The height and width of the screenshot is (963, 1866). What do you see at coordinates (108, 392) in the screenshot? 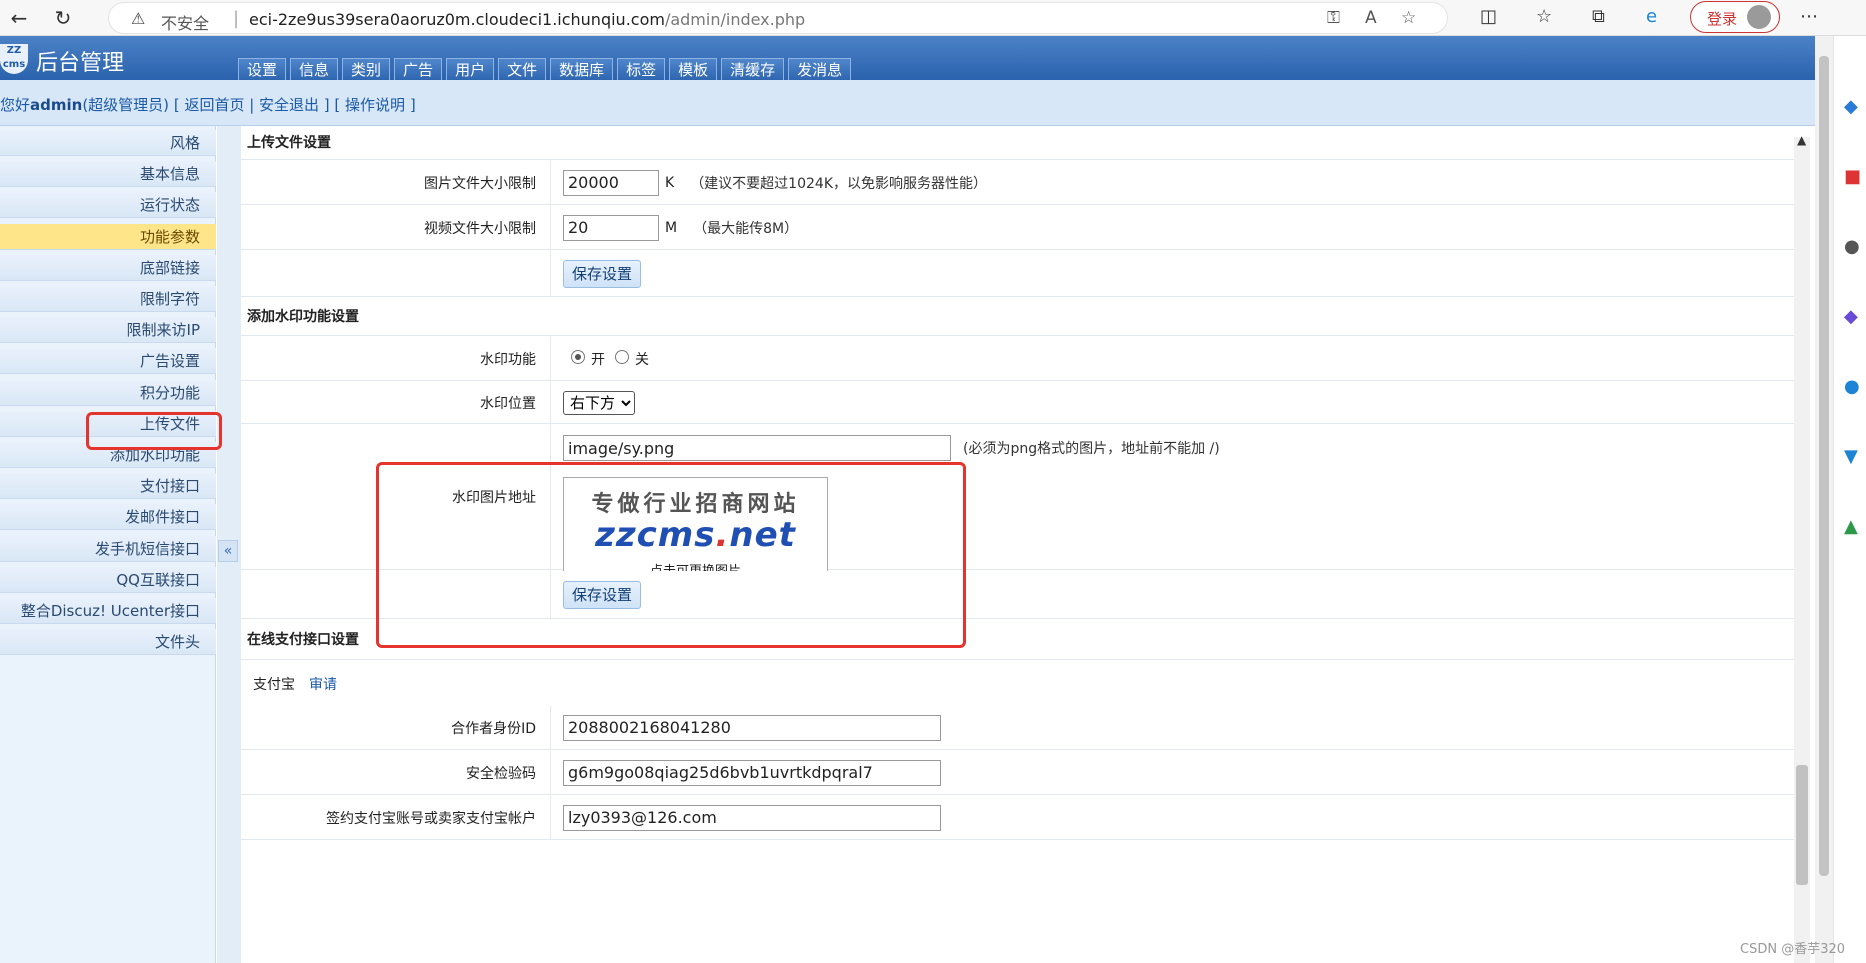
I see `sidebar-item: 积分功能` at bounding box center [108, 392].